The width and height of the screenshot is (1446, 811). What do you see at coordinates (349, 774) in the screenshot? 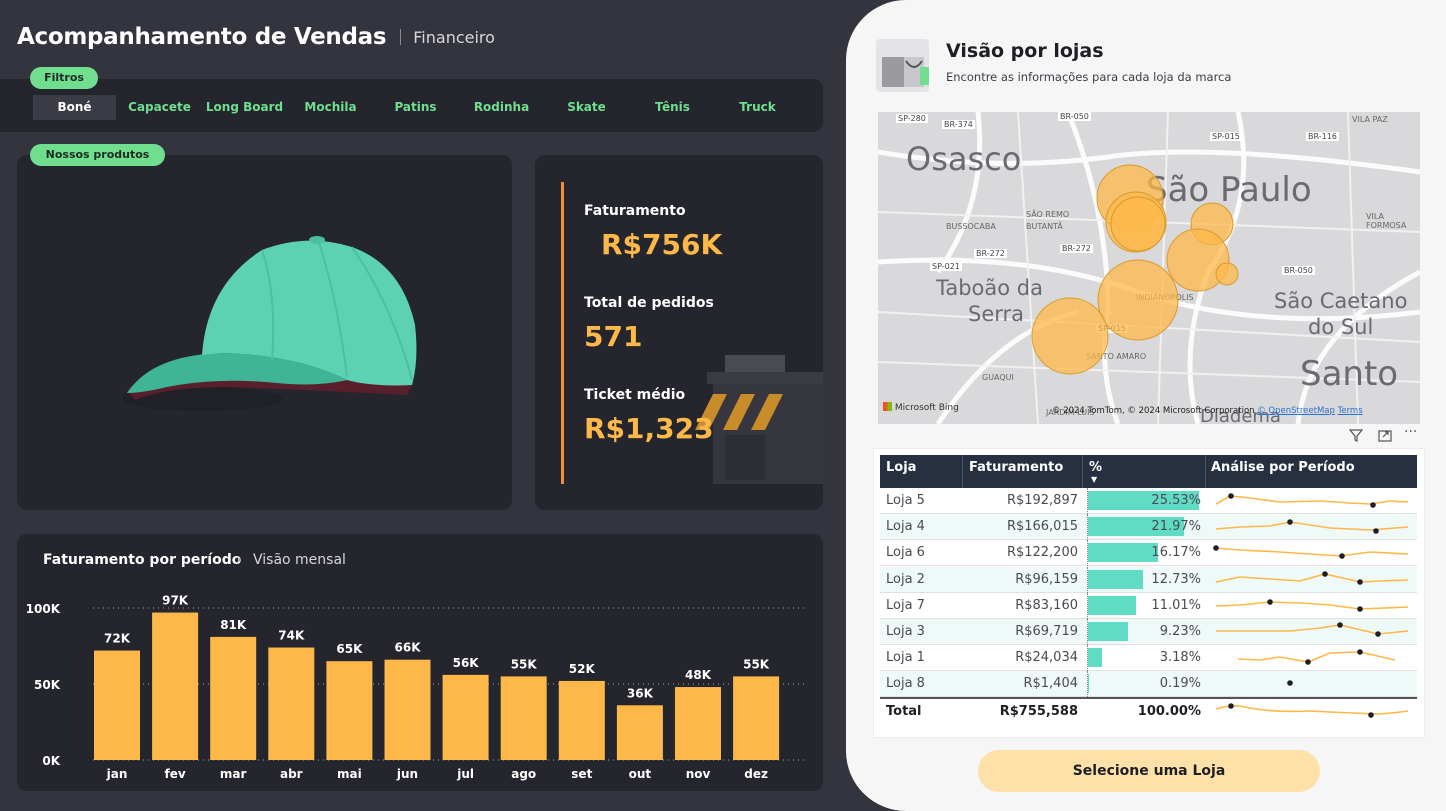
I see `x-tick-label: mai` at bounding box center [349, 774].